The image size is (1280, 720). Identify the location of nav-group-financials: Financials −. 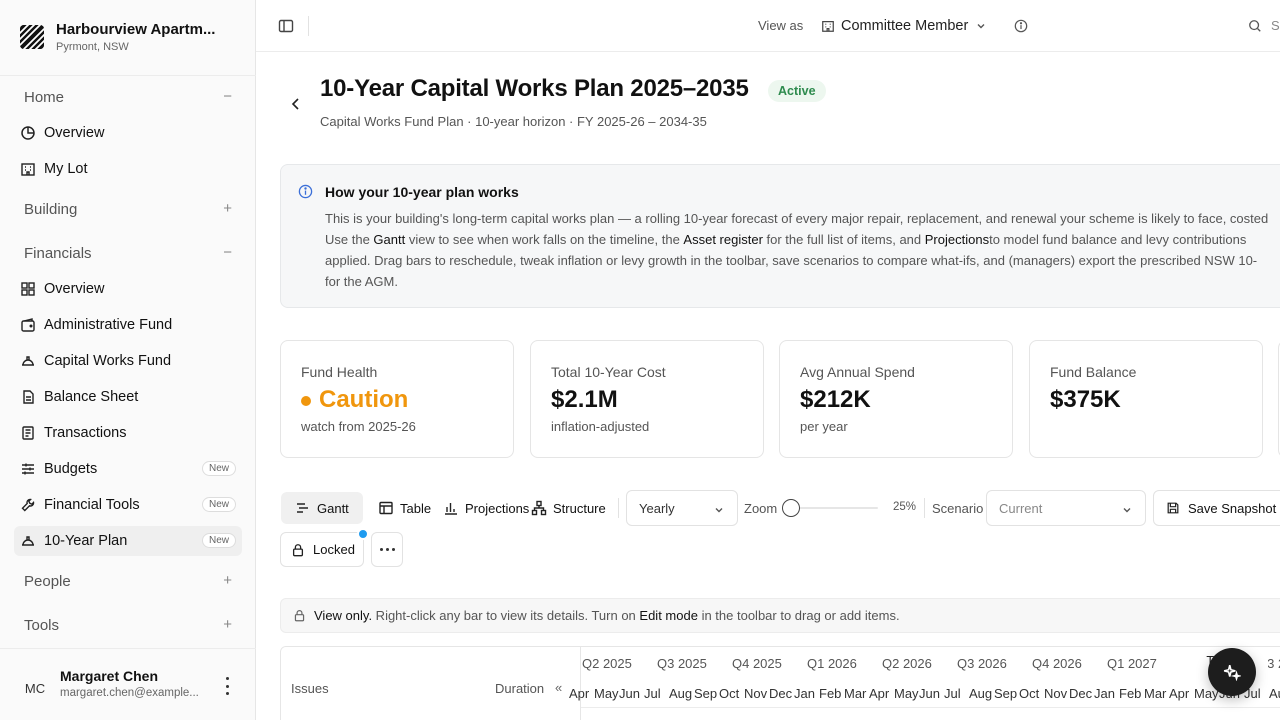
(128, 253).